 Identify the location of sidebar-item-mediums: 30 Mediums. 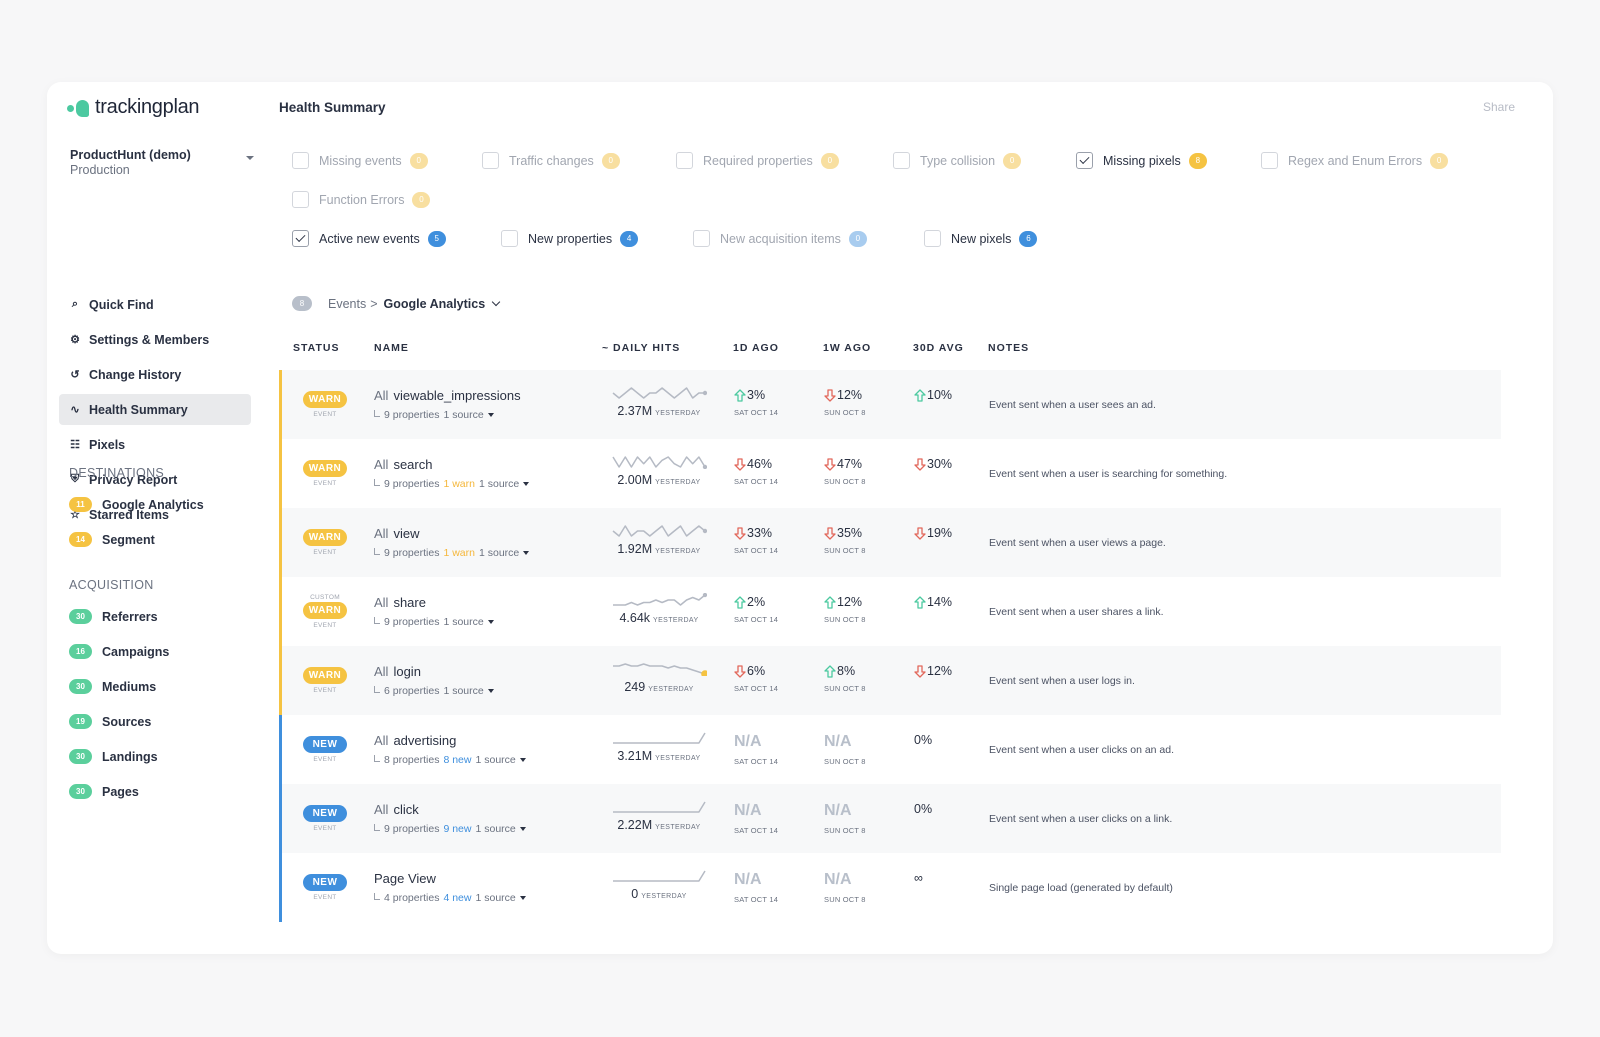
(164, 686).